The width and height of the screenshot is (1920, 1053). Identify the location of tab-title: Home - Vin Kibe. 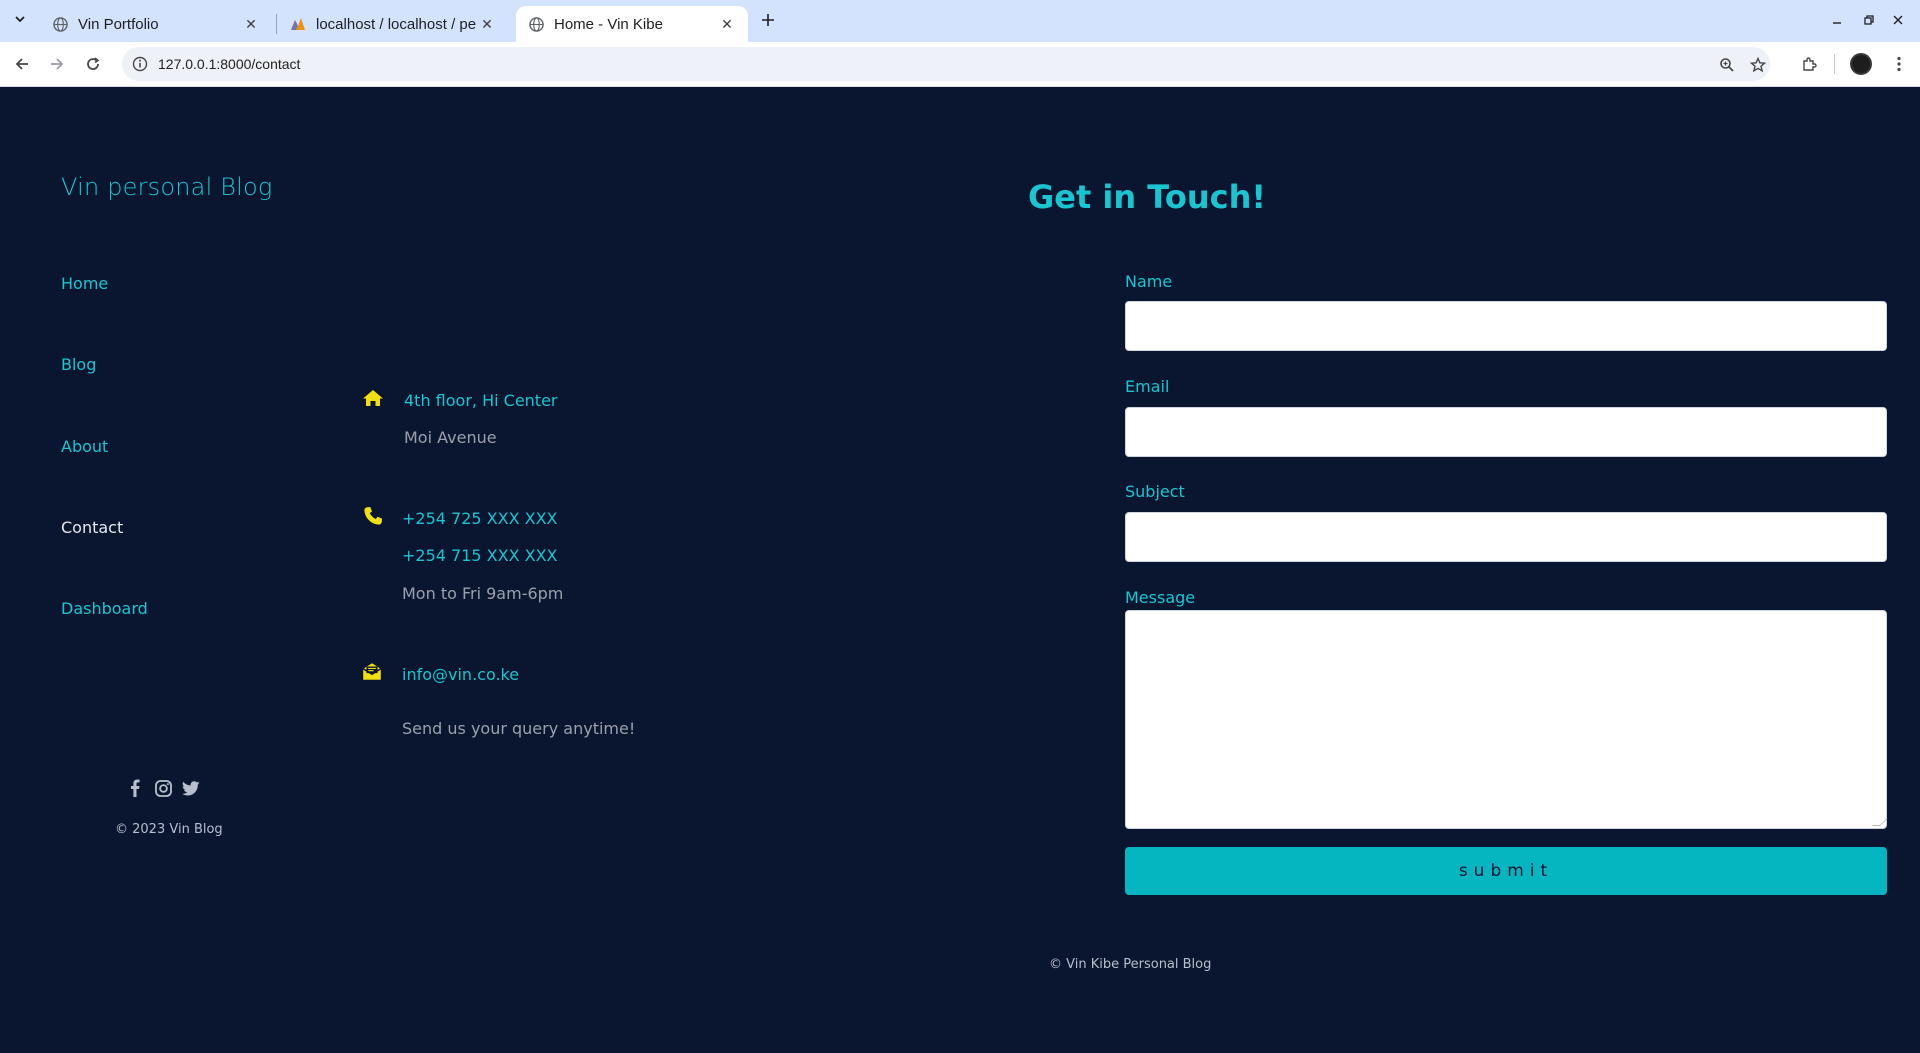
(608, 24).